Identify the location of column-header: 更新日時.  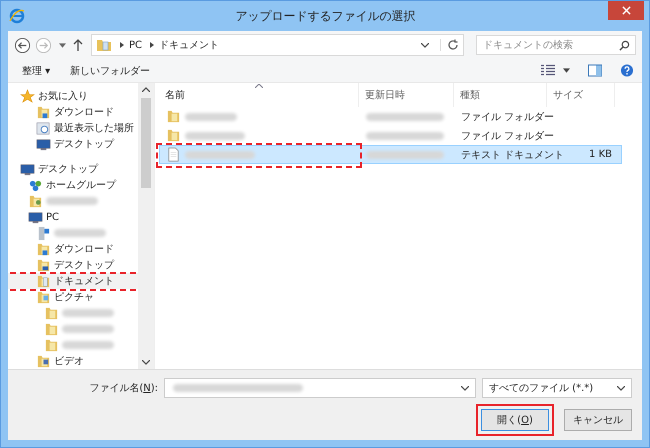
(385, 95).